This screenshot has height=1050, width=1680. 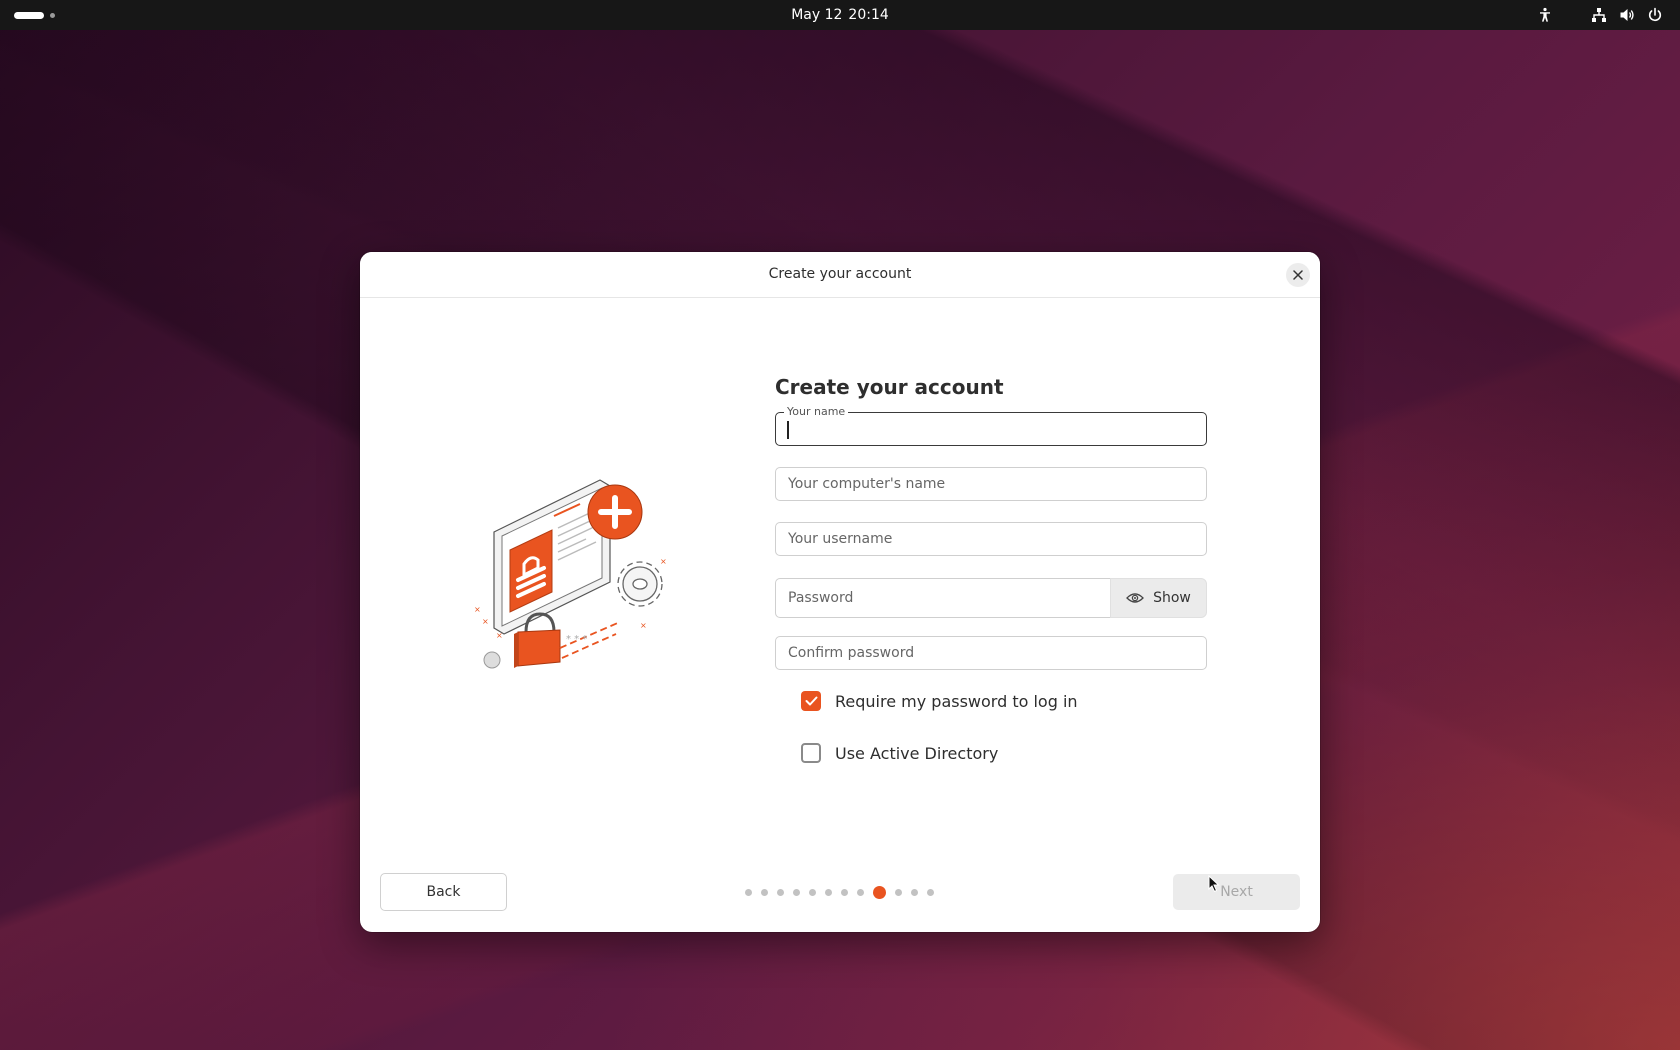 What do you see at coordinates (956, 701) in the screenshot?
I see `require-password-label: Require my password to log in` at bounding box center [956, 701].